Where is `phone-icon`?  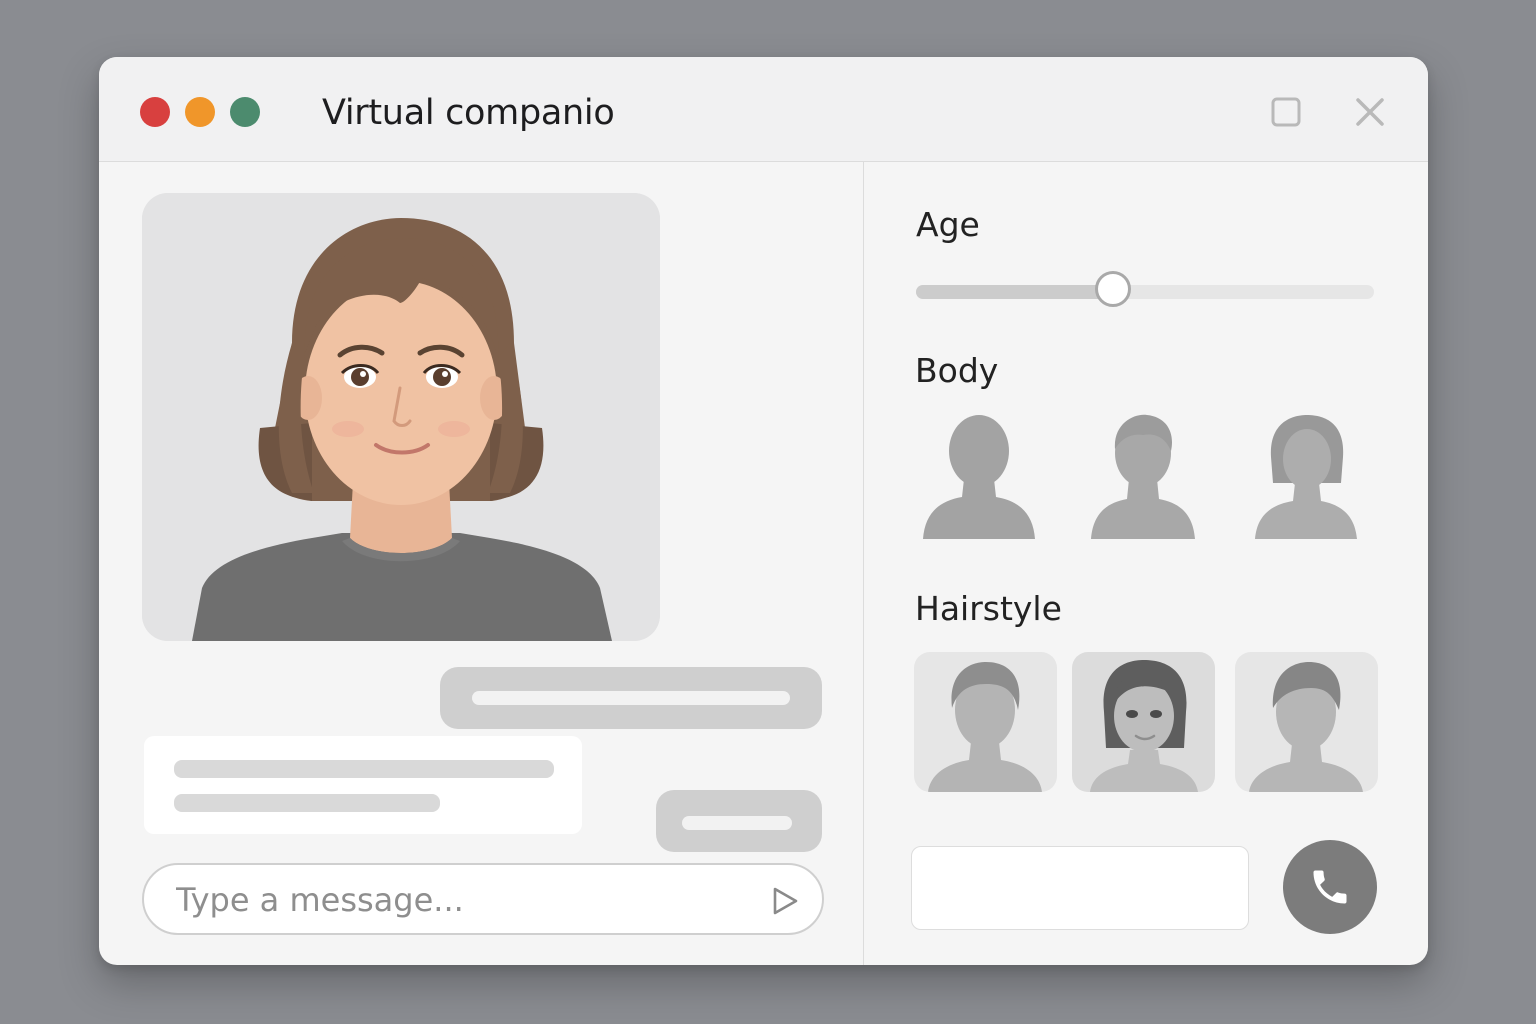
phone-icon is located at coordinates (1330, 887).